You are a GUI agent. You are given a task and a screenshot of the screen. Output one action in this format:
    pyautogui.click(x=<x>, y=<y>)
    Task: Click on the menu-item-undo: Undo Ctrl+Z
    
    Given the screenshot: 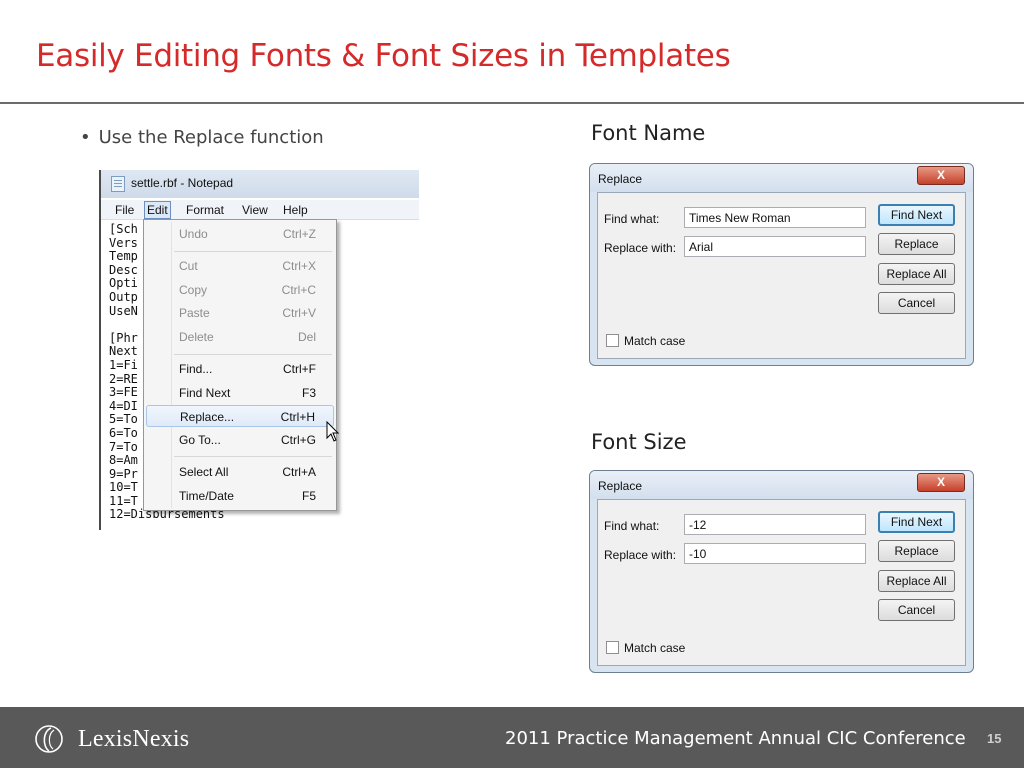 What is the action you would take?
    pyautogui.click(x=240, y=234)
    